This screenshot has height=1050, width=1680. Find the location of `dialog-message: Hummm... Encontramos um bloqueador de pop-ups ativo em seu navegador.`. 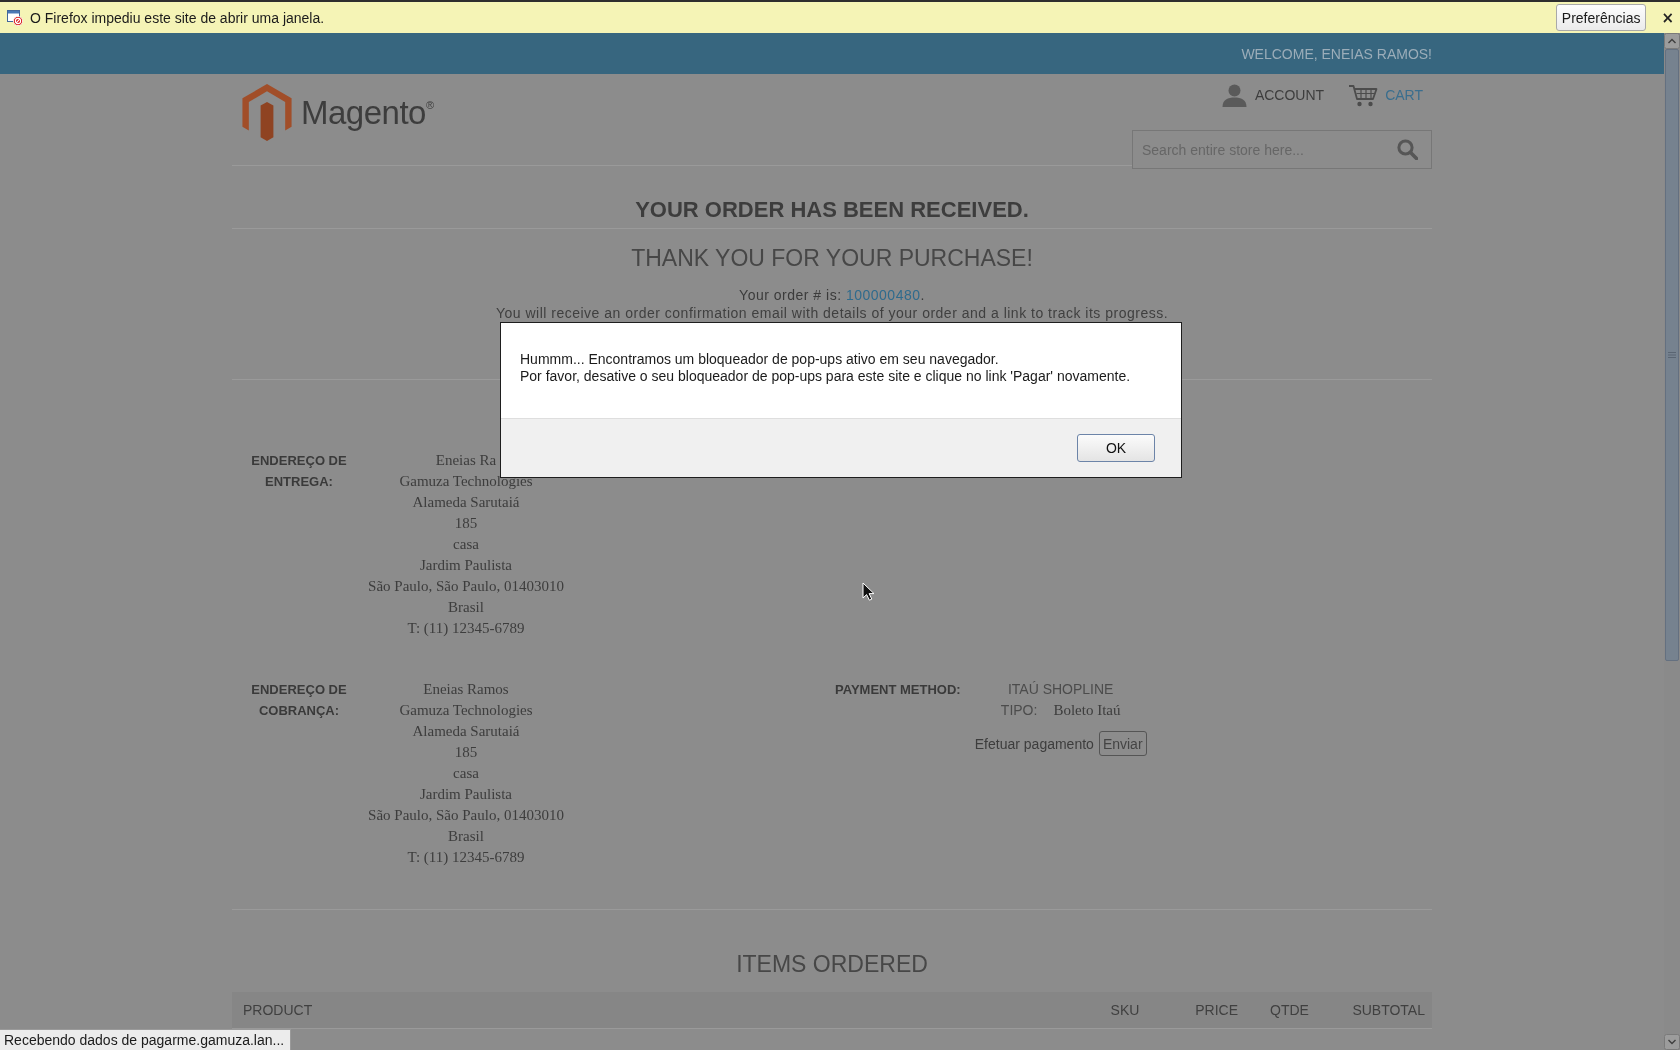

dialog-message: Hummm... Encontramos um bloqueador de pop-ups ativo em seu navegador. is located at coordinates (759, 359).